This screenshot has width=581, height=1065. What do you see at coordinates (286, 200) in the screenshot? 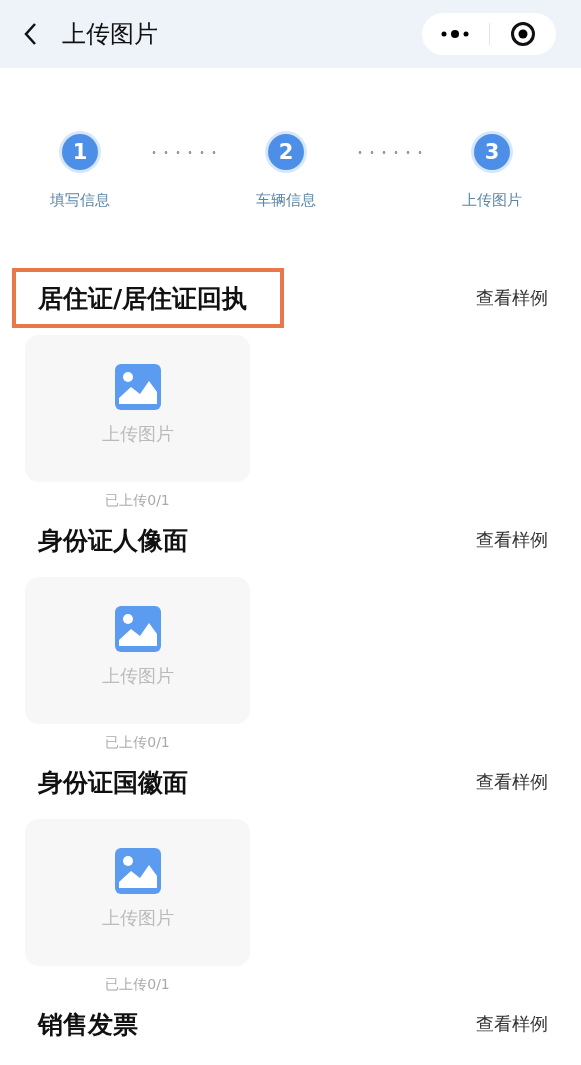
I see `step-label: 车辆信息` at bounding box center [286, 200].